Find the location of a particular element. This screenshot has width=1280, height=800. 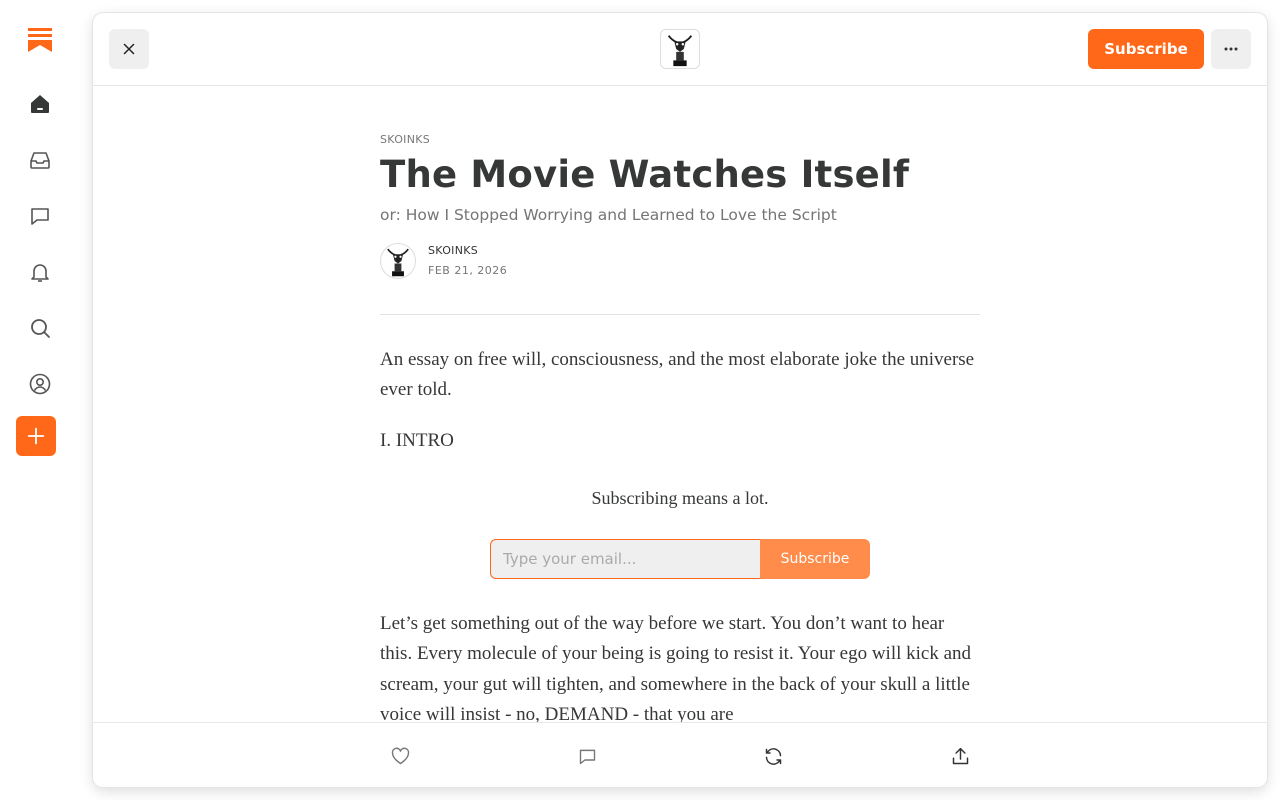

author-name: SKOINKS is located at coordinates (453, 250).